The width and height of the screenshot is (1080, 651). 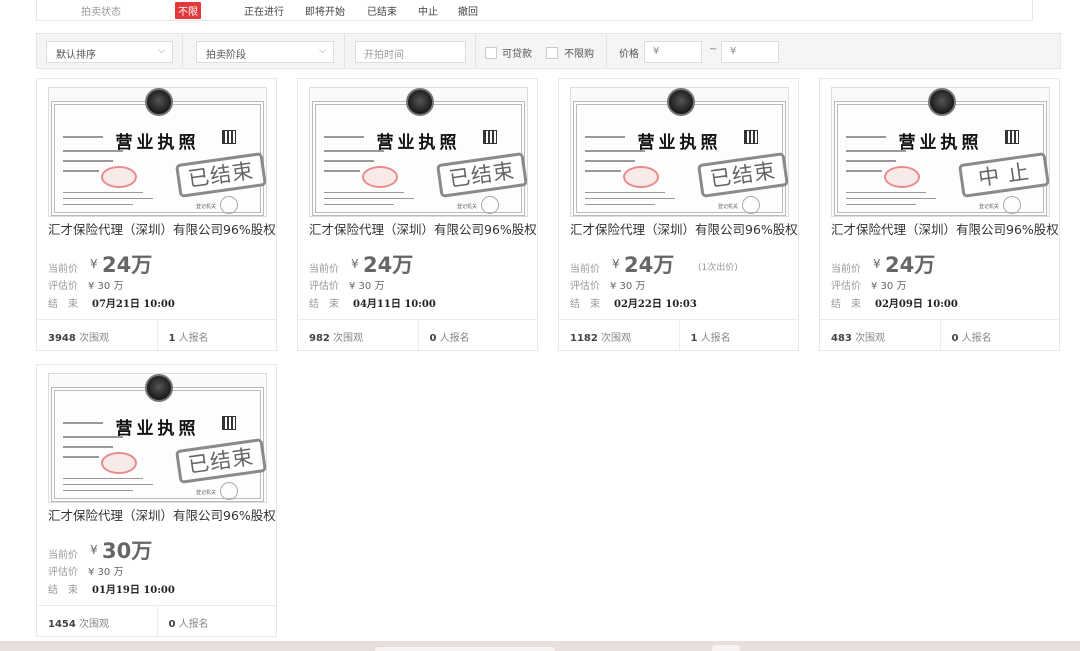 What do you see at coordinates (433, 338) in the screenshot?
I see `signup-number: 0` at bounding box center [433, 338].